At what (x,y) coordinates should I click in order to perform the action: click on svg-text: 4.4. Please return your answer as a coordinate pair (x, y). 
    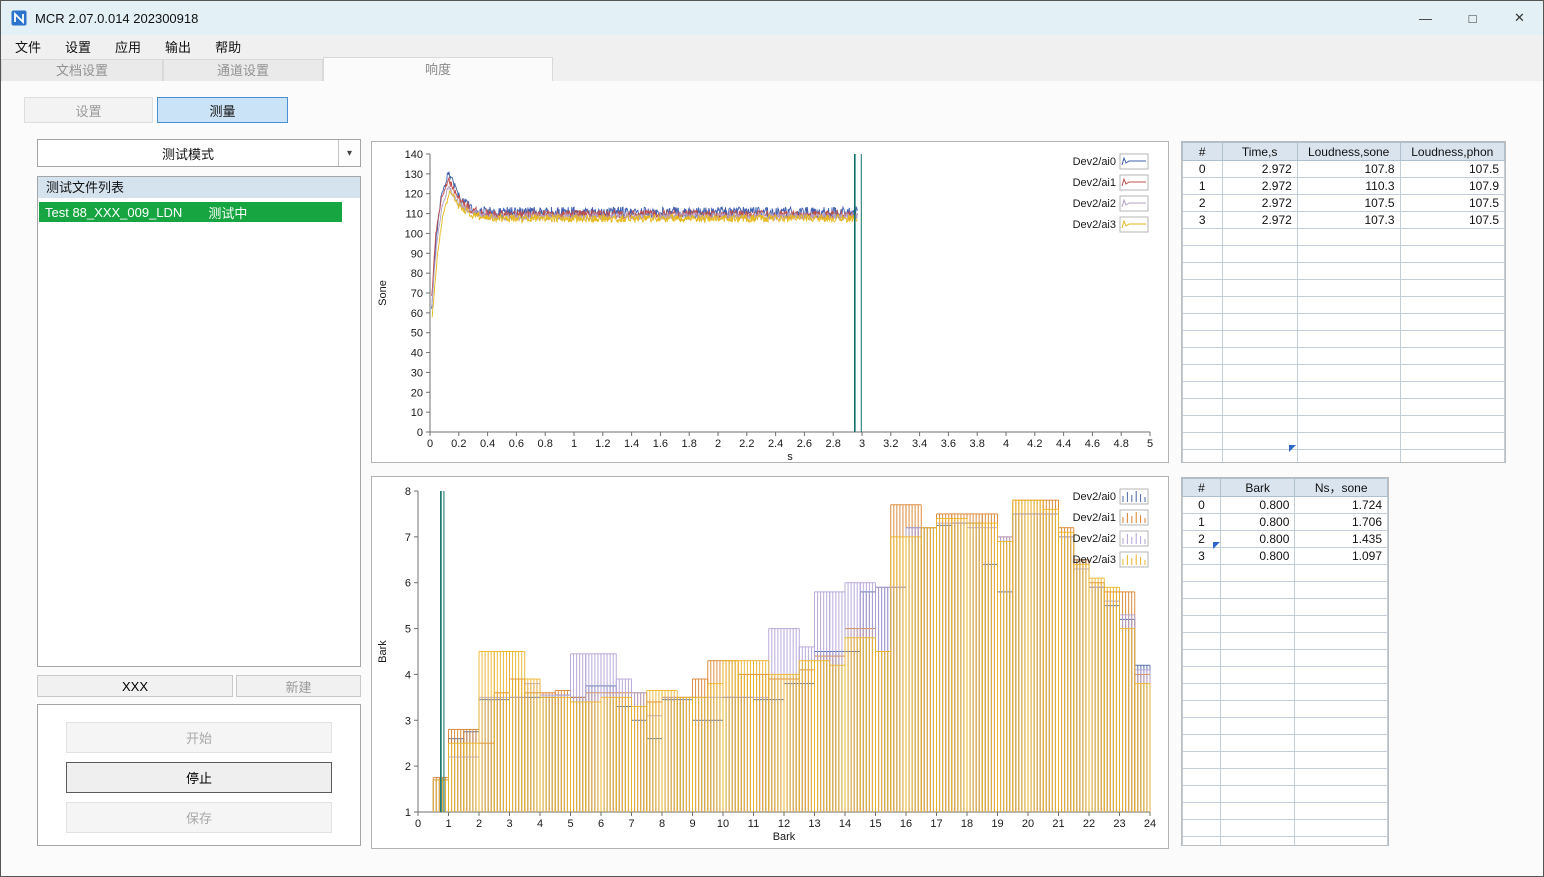
    Looking at the image, I should click on (1063, 444).